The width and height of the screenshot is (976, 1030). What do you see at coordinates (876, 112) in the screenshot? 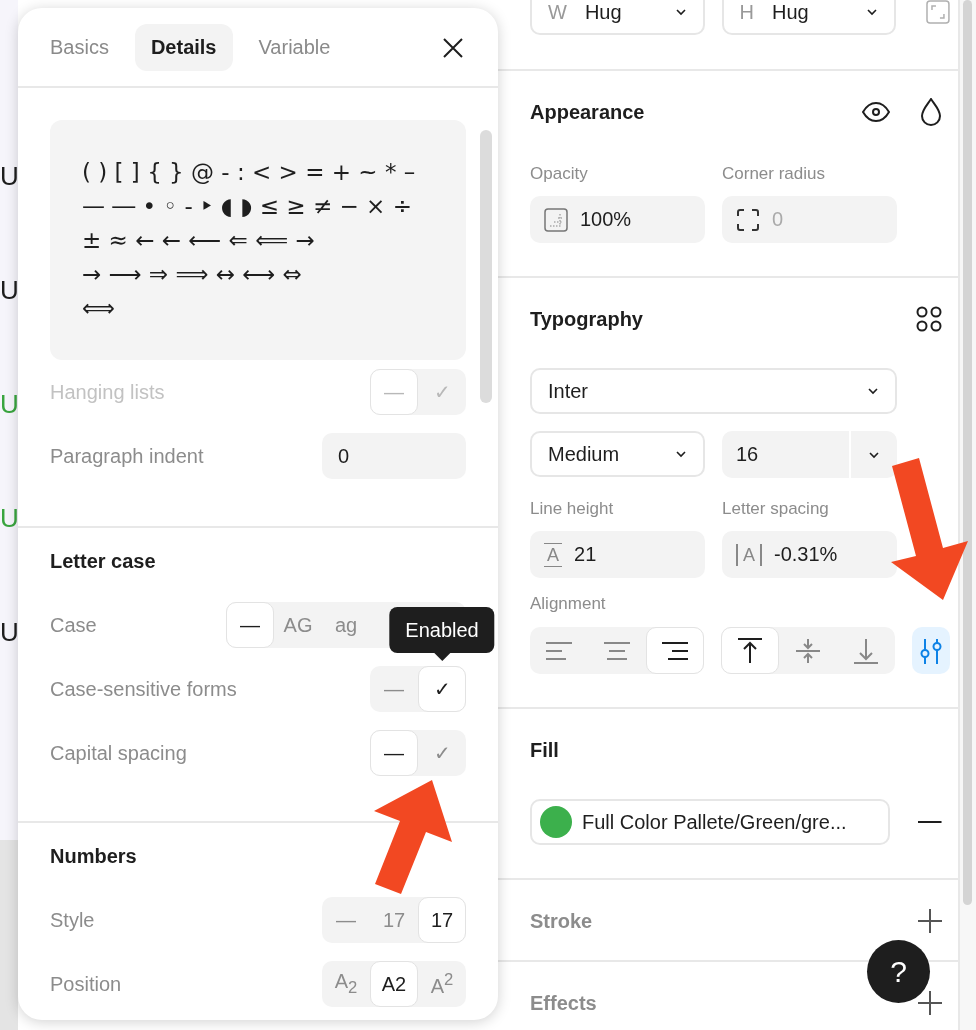
I see `eye-icon` at bounding box center [876, 112].